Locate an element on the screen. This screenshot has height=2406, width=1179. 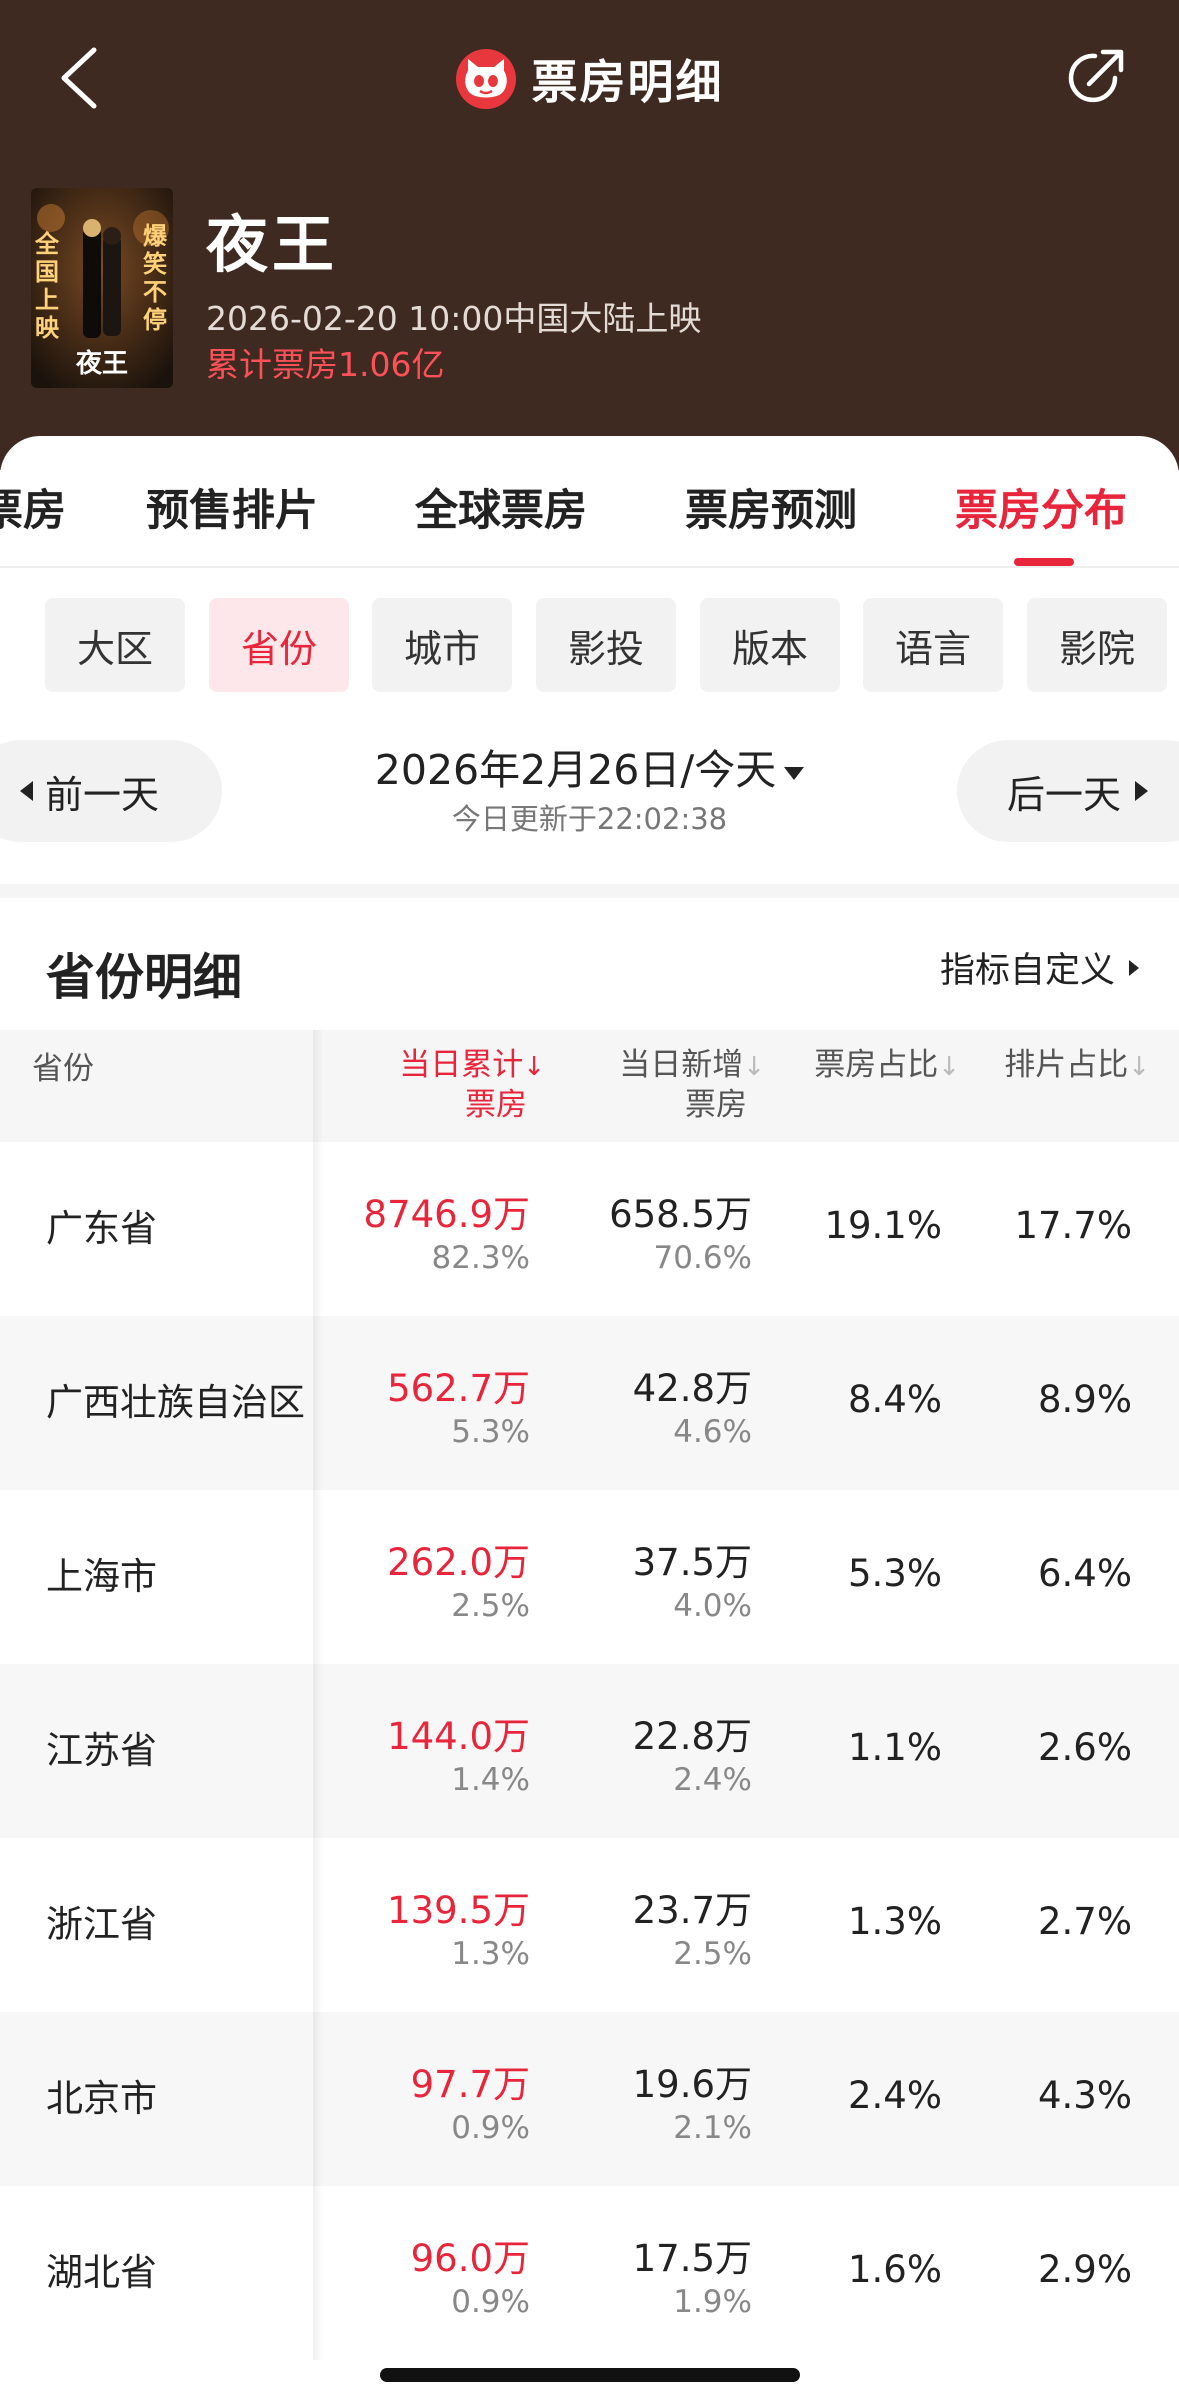
cumulative-value: 139.5万 is located at coordinates (458, 1910).